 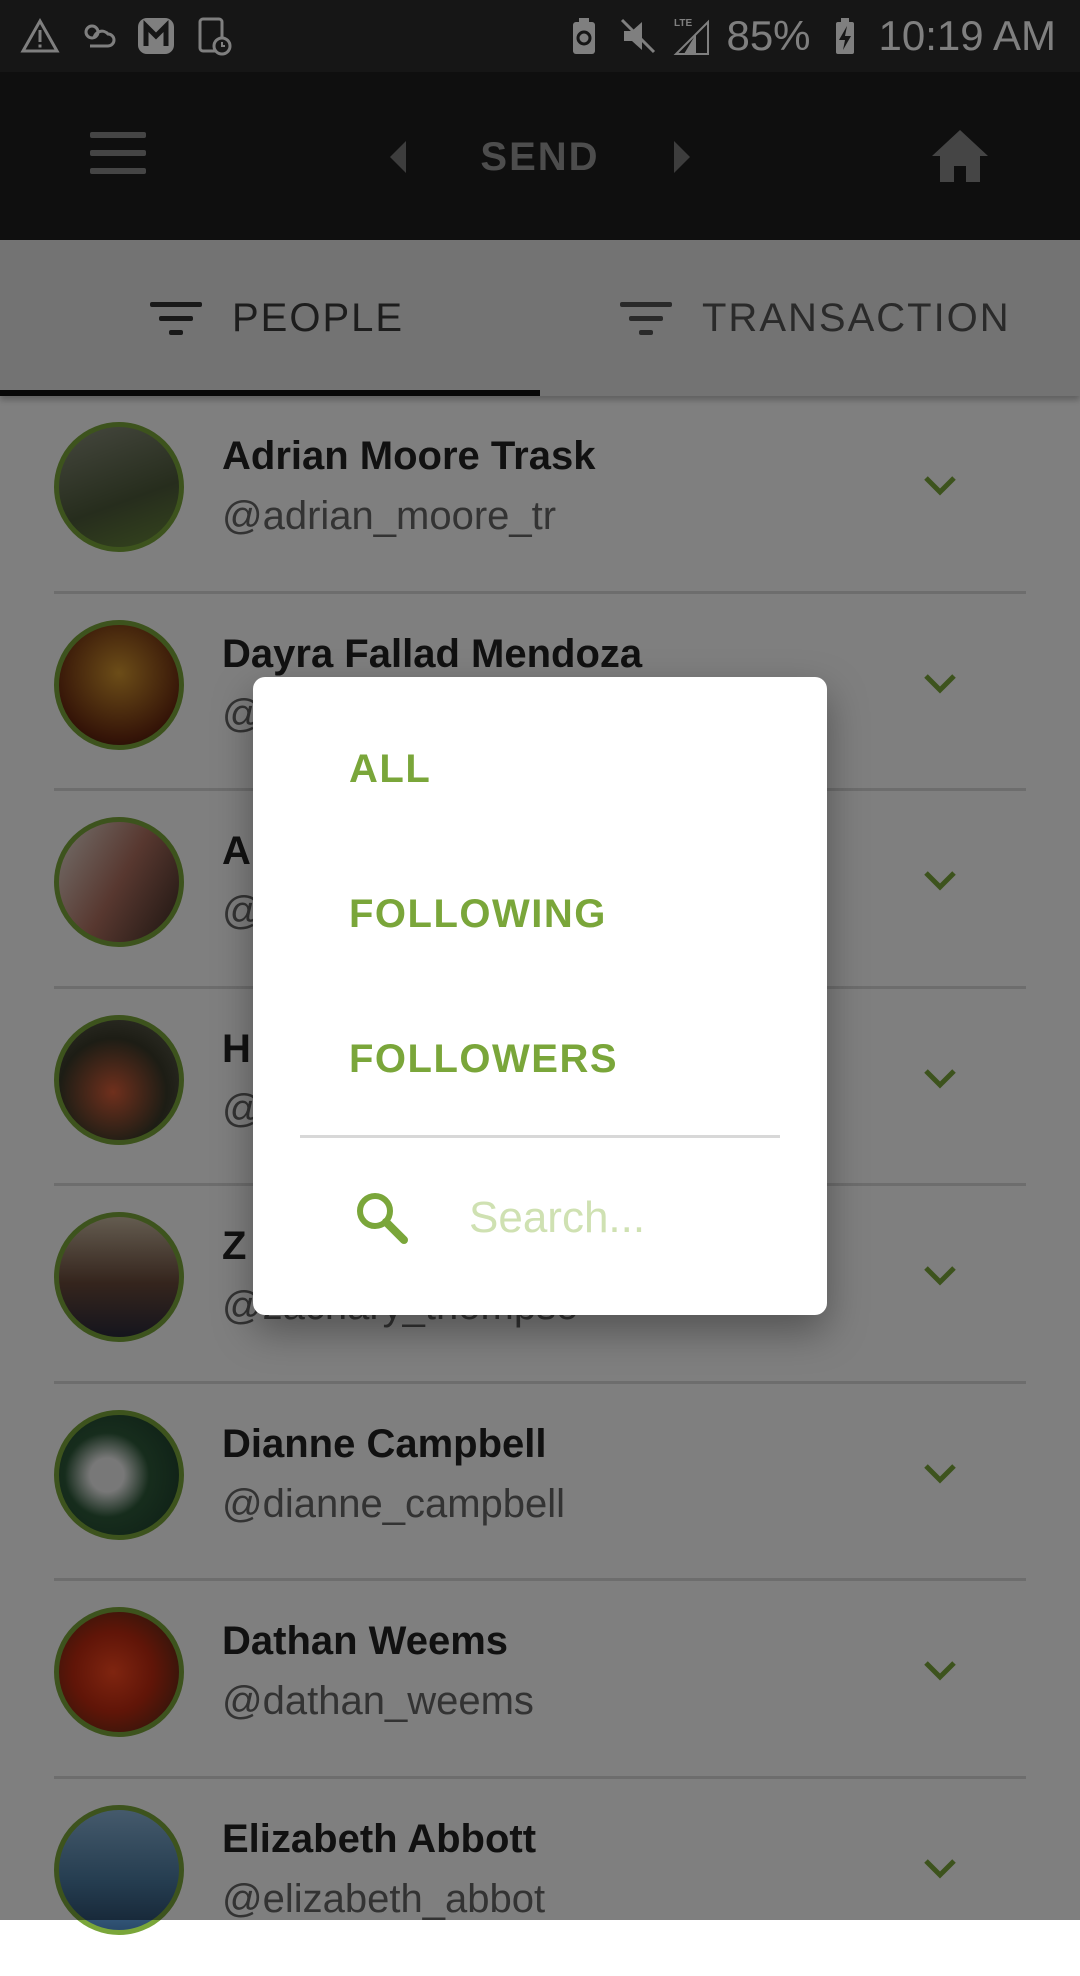 What do you see at coordinates (540, 1136) in the screenshot?
I see `dialog-divider` at bounding box center [540, 1136].